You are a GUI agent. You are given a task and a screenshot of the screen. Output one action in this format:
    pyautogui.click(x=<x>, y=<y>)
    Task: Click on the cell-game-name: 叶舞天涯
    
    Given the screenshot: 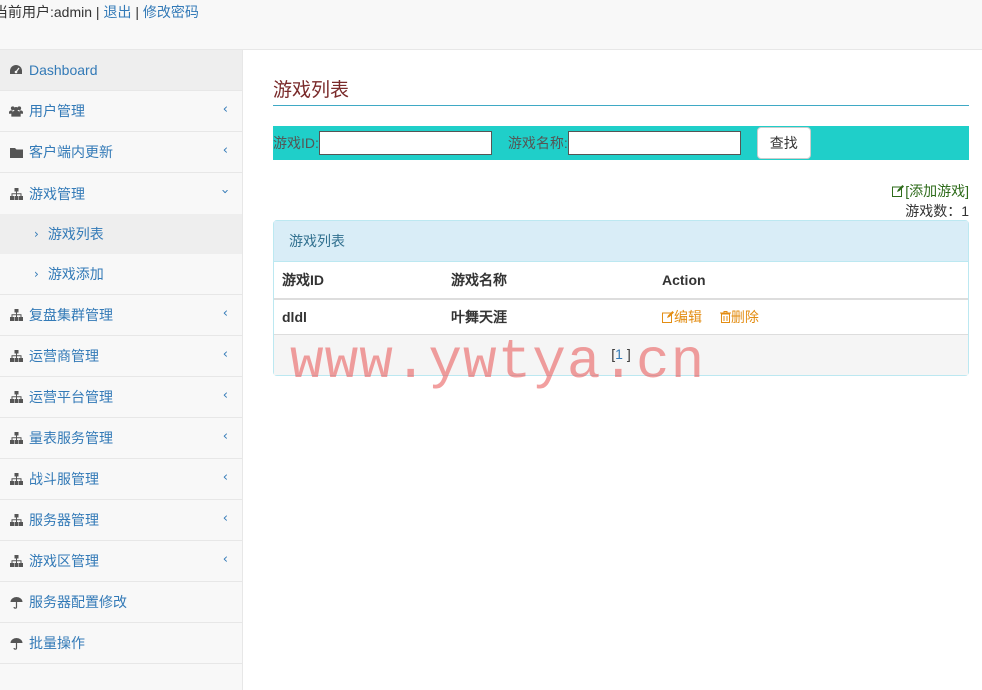 What is the action you would take?
    pyautogui.click(x=479, y=317)
    